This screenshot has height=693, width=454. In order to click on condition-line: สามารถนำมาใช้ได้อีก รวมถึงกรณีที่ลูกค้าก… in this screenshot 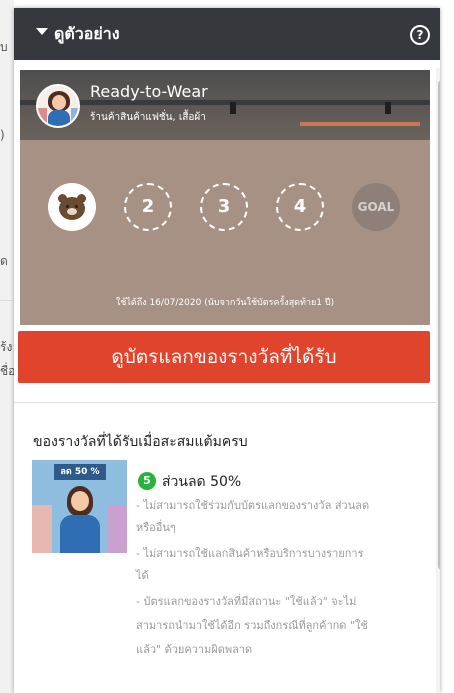, I will do `click(252, 625)`.